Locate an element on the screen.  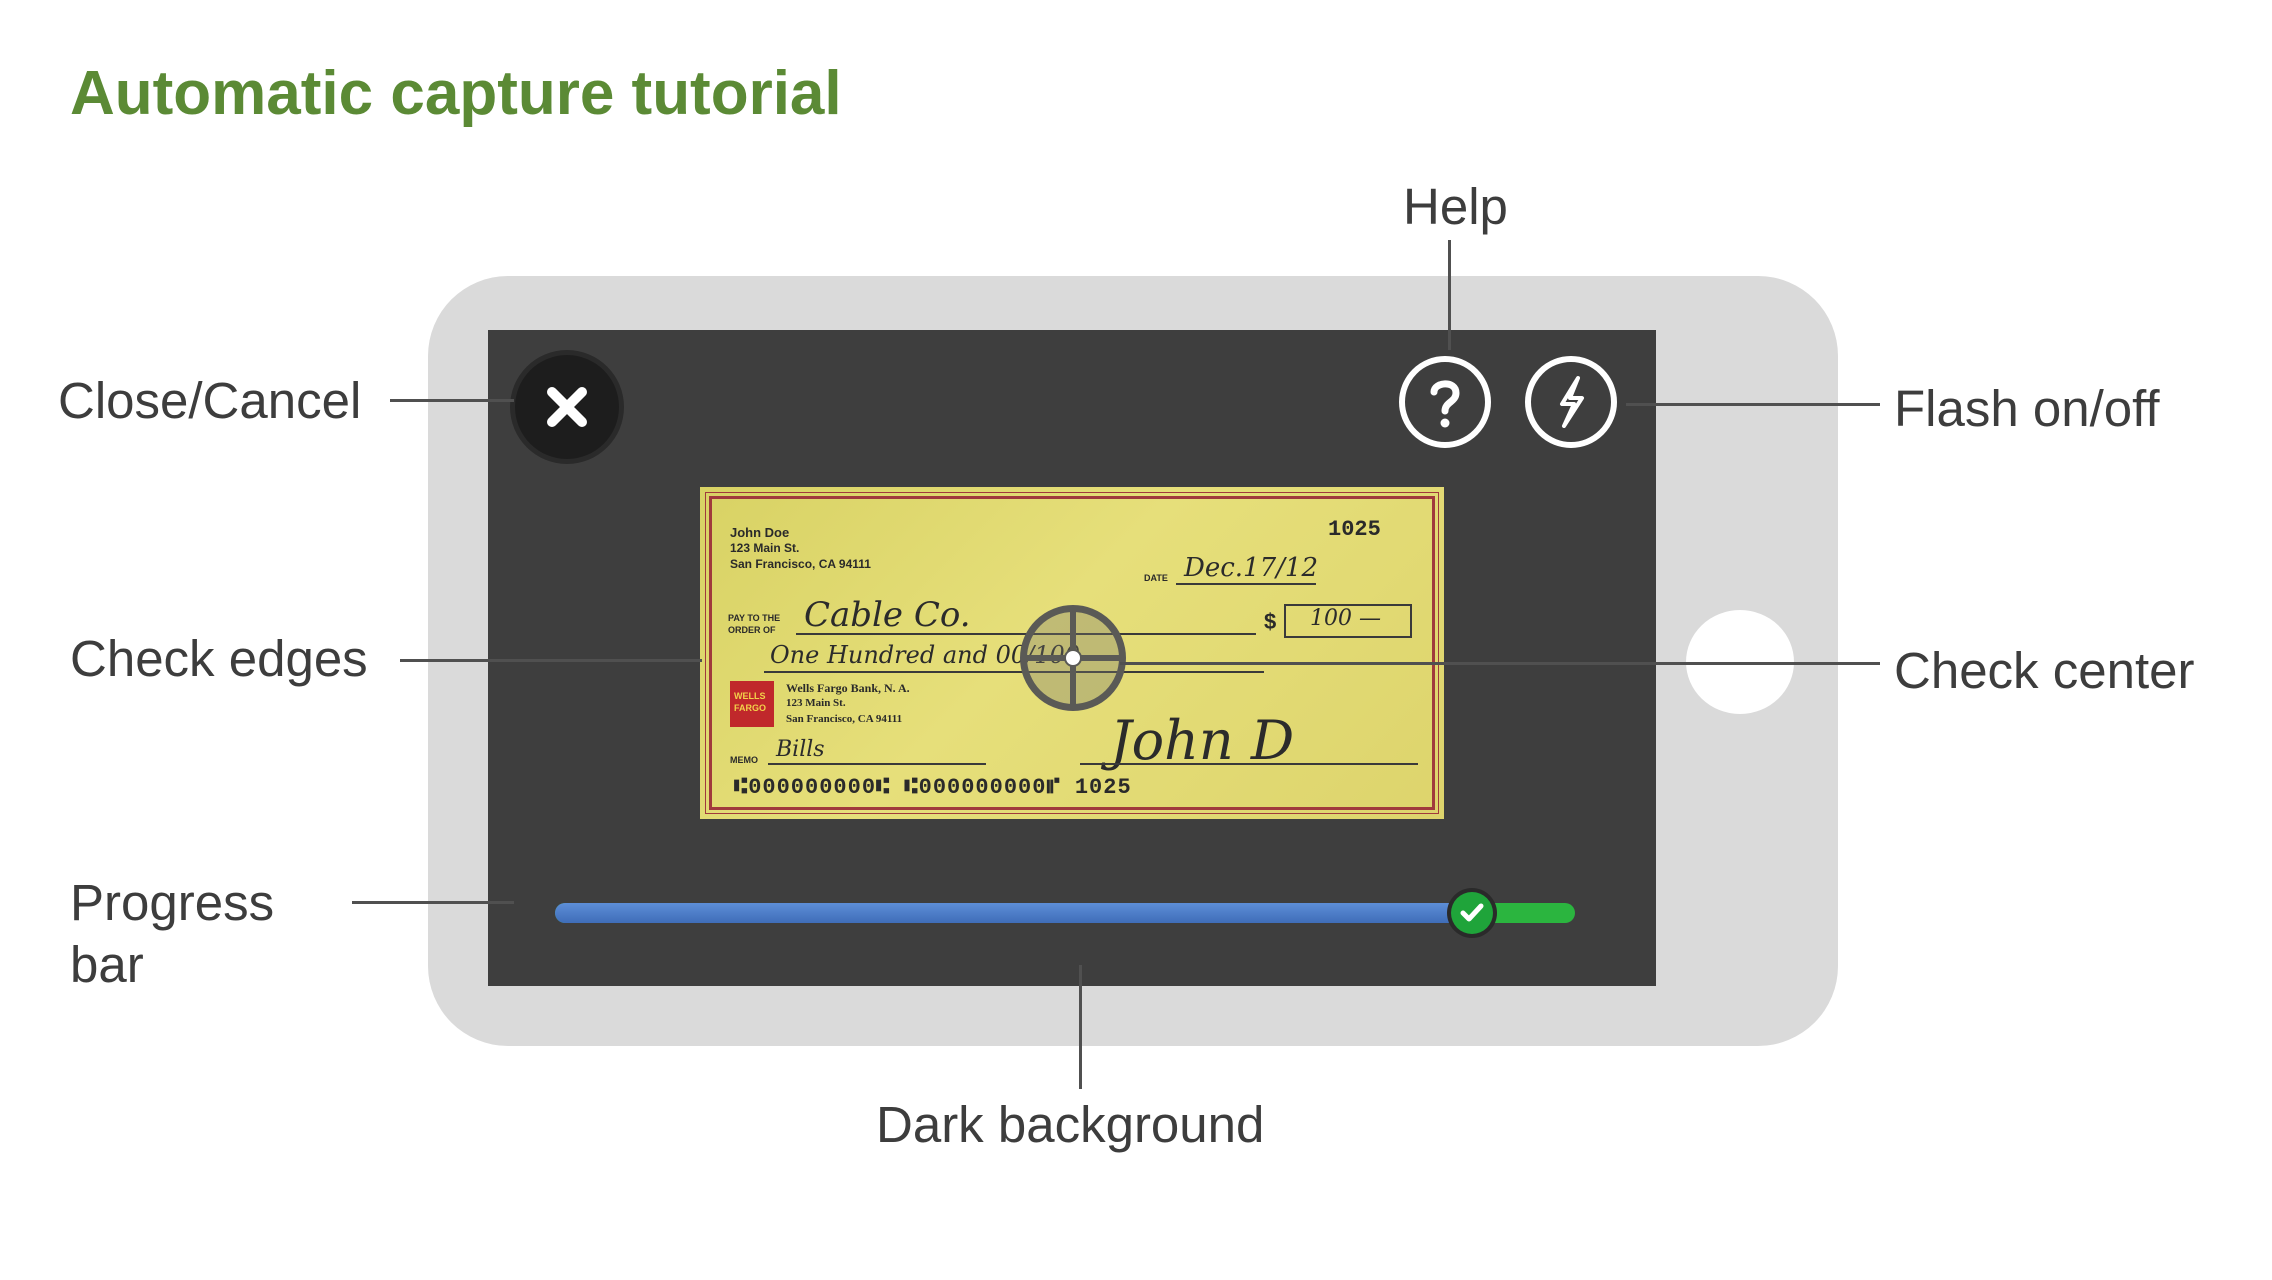
lightning-bolt-icon is located at coordinates (1572, 402).